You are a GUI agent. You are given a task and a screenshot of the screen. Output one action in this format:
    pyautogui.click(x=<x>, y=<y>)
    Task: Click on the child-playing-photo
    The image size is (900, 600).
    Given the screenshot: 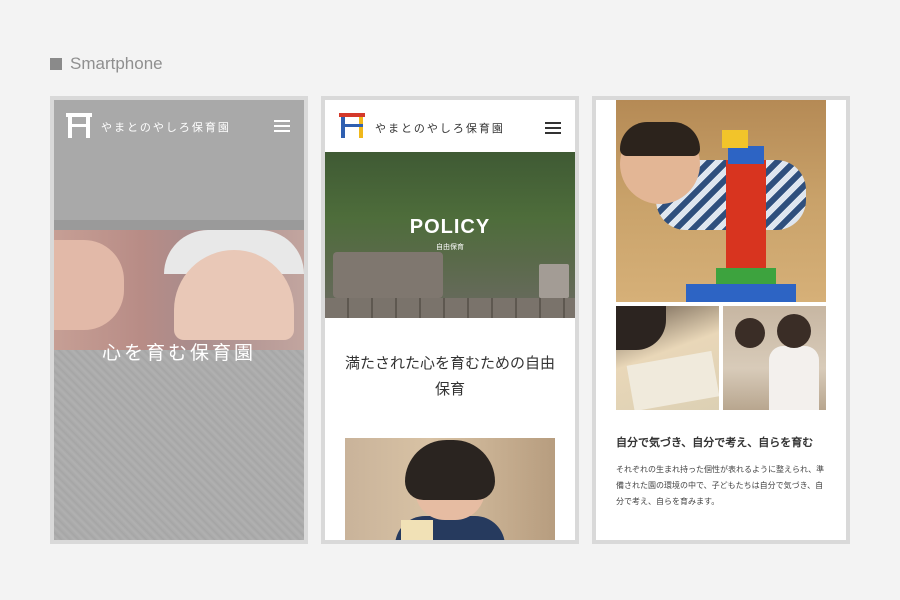 What is the action you would take?
    pyautogui.click(x=450, y=489)
    